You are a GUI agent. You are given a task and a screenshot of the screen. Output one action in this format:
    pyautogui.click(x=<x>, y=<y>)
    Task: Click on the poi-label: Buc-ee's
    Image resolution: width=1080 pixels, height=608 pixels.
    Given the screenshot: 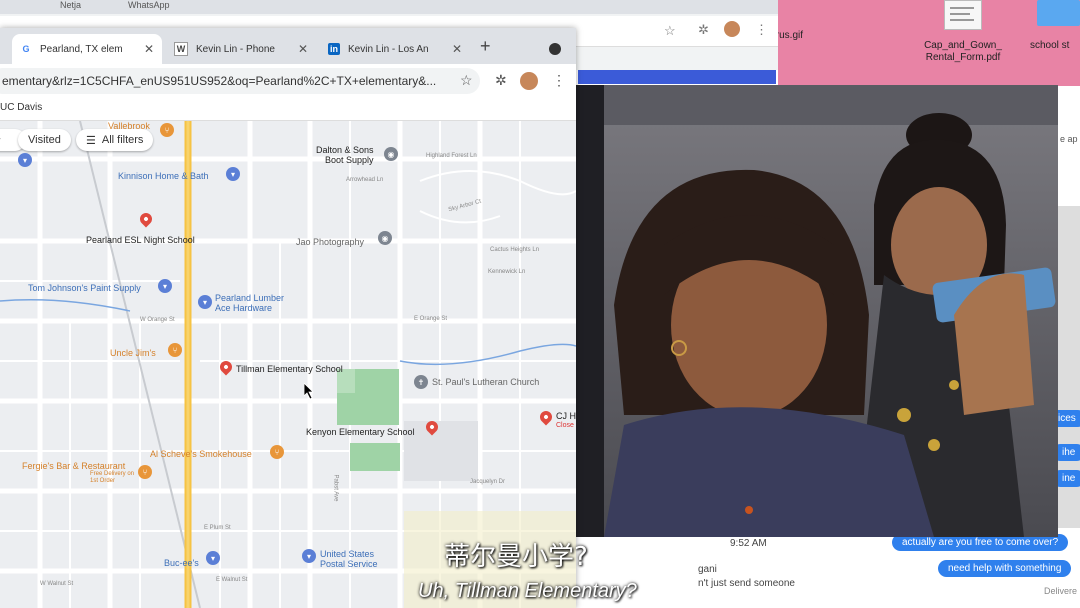 What is the action you would take?
    pyautogui.click(x=181, y=563)
    